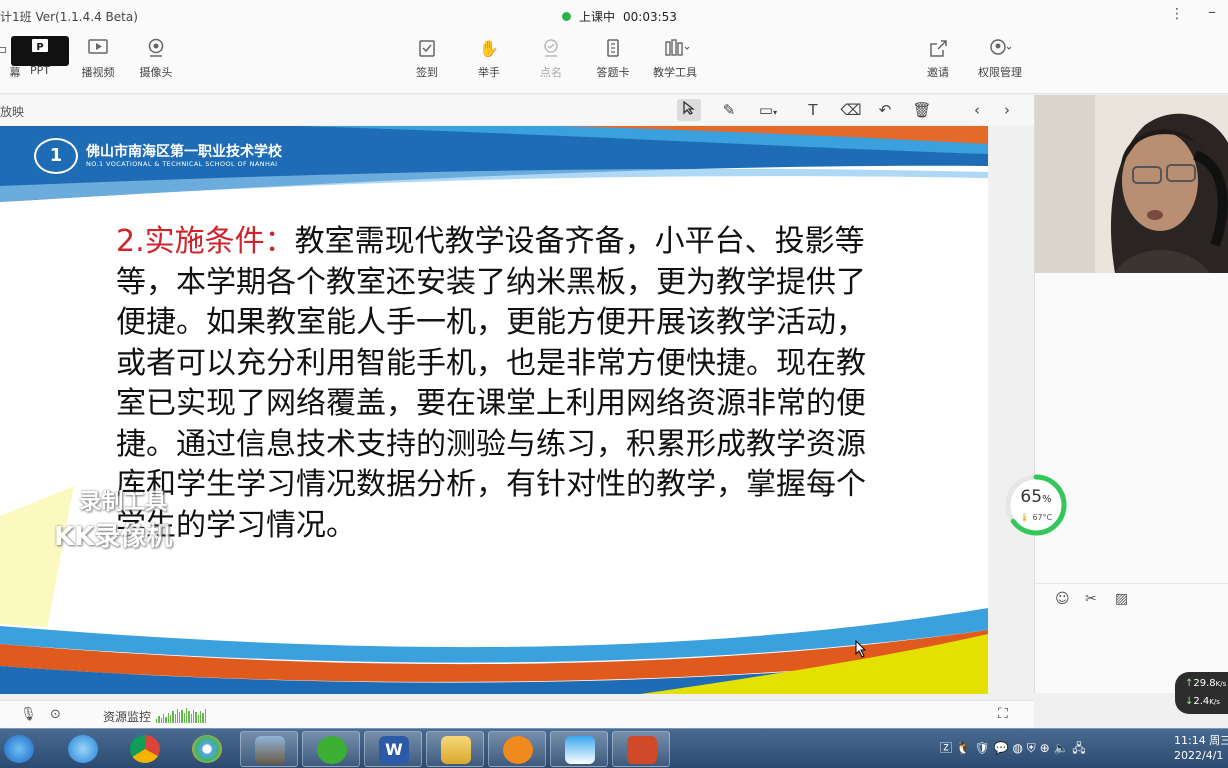  Describe the element at coordinates (675, 63) in the screenshot. I see `teaching-tools-button: 教学工具` at that location.